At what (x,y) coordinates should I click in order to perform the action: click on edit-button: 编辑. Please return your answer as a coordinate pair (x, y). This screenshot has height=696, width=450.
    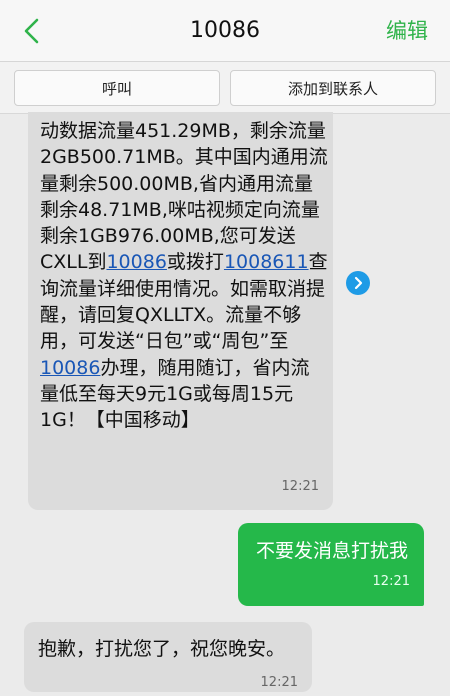
    Looking at the image, I should click on (407, 31).